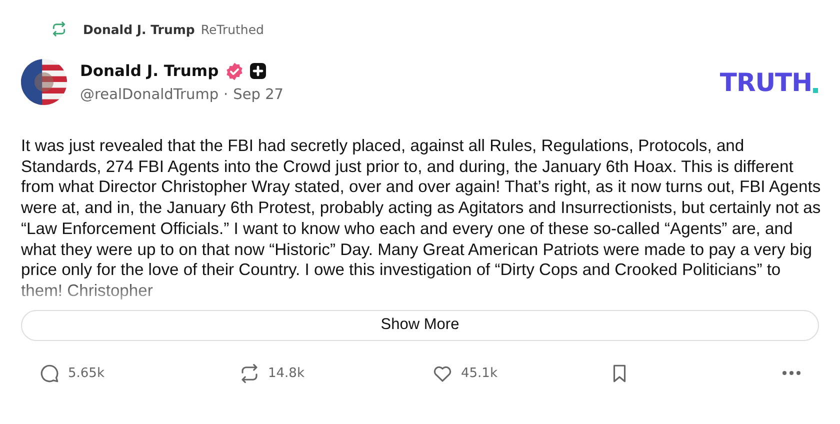  I want to click on author-handle: @realDonaldTrump, so click(149, 94).